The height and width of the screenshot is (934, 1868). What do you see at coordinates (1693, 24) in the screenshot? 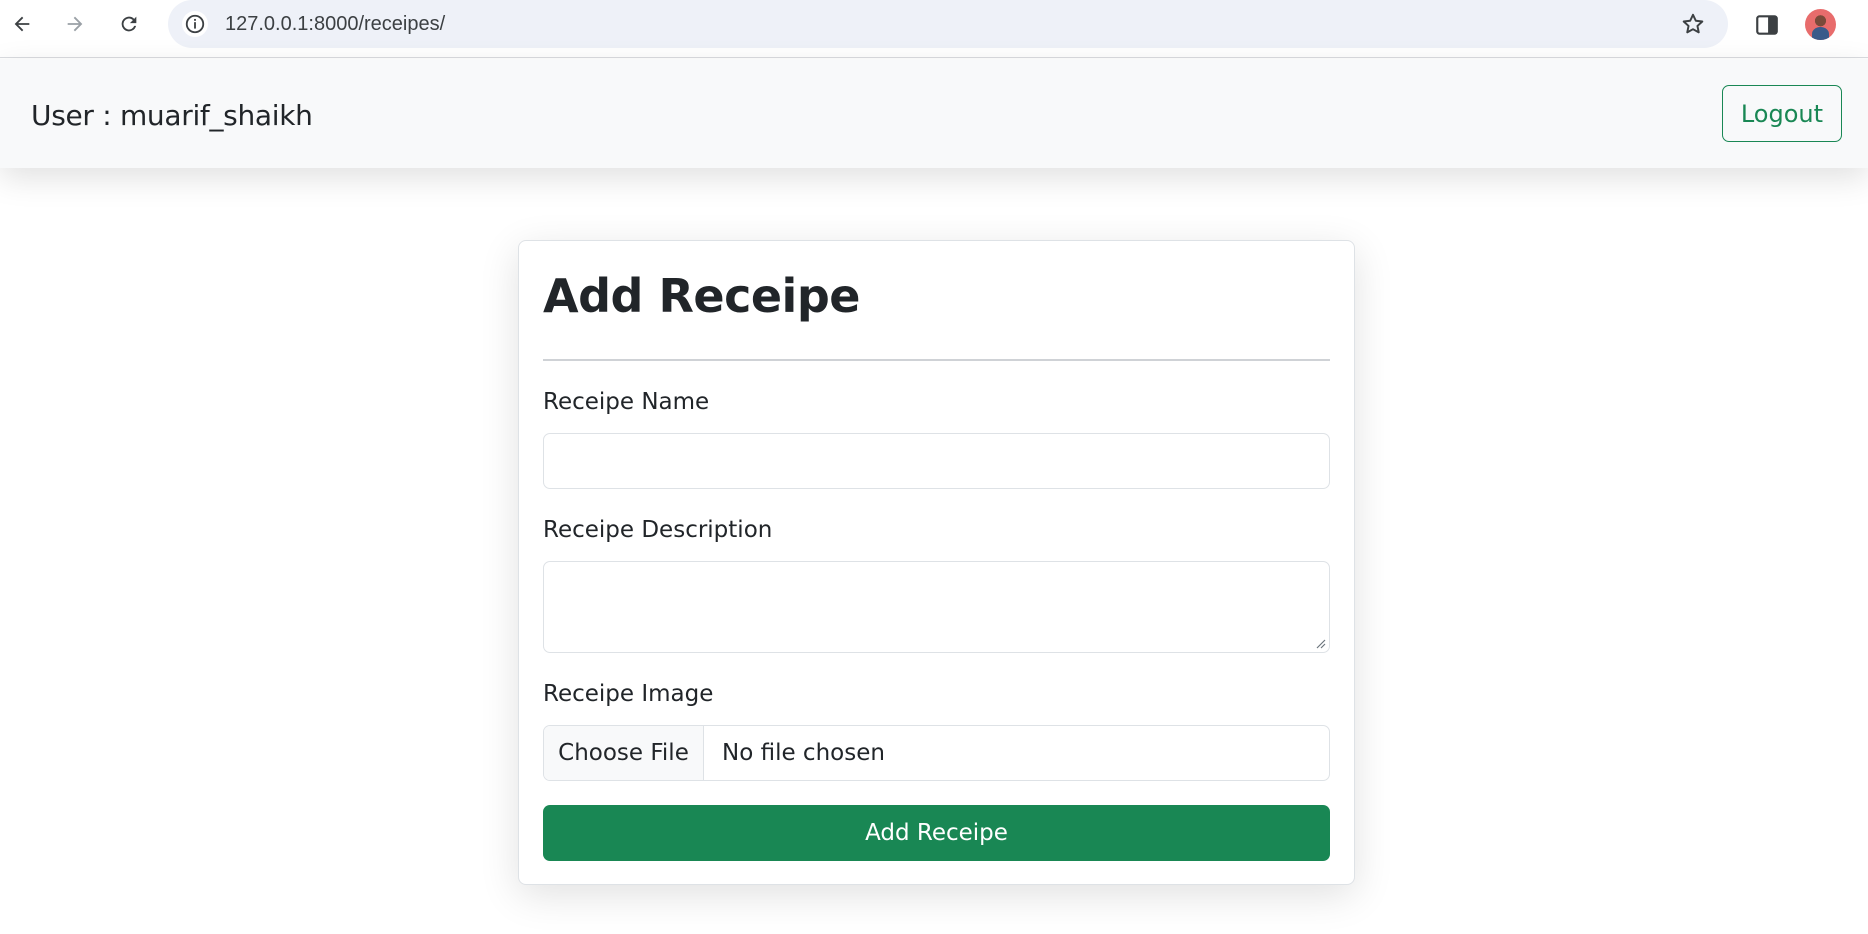
I see `star-icon` at bounding box center [1693, 24].